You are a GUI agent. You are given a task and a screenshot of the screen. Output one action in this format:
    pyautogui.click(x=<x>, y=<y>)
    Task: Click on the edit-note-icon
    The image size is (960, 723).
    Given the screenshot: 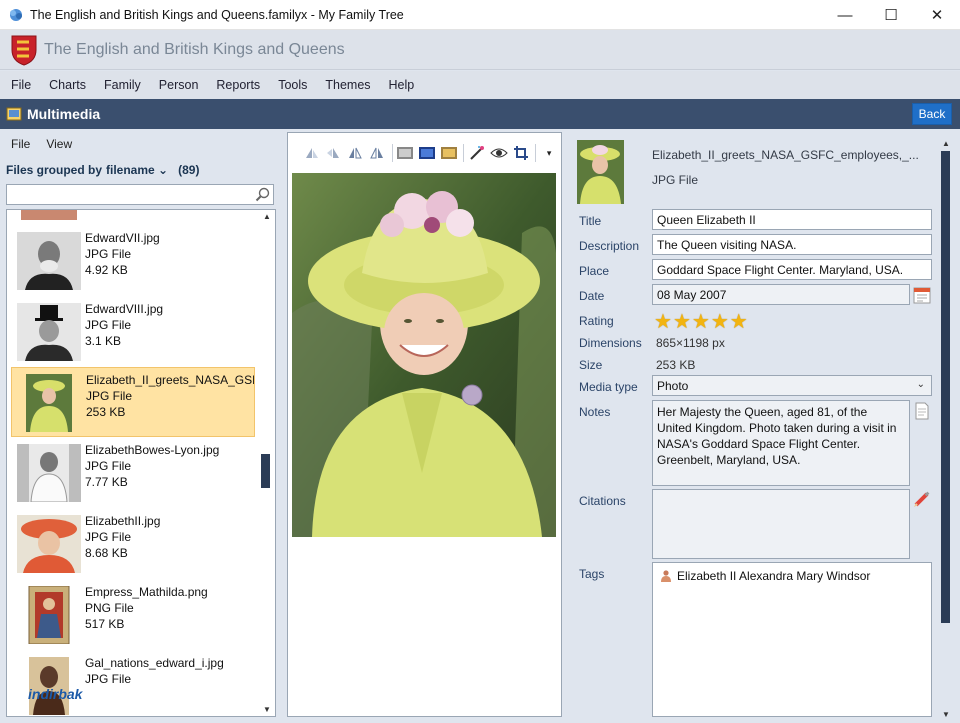 What is the action you would take?
    pyautogui.click(x=922, y=411)
    